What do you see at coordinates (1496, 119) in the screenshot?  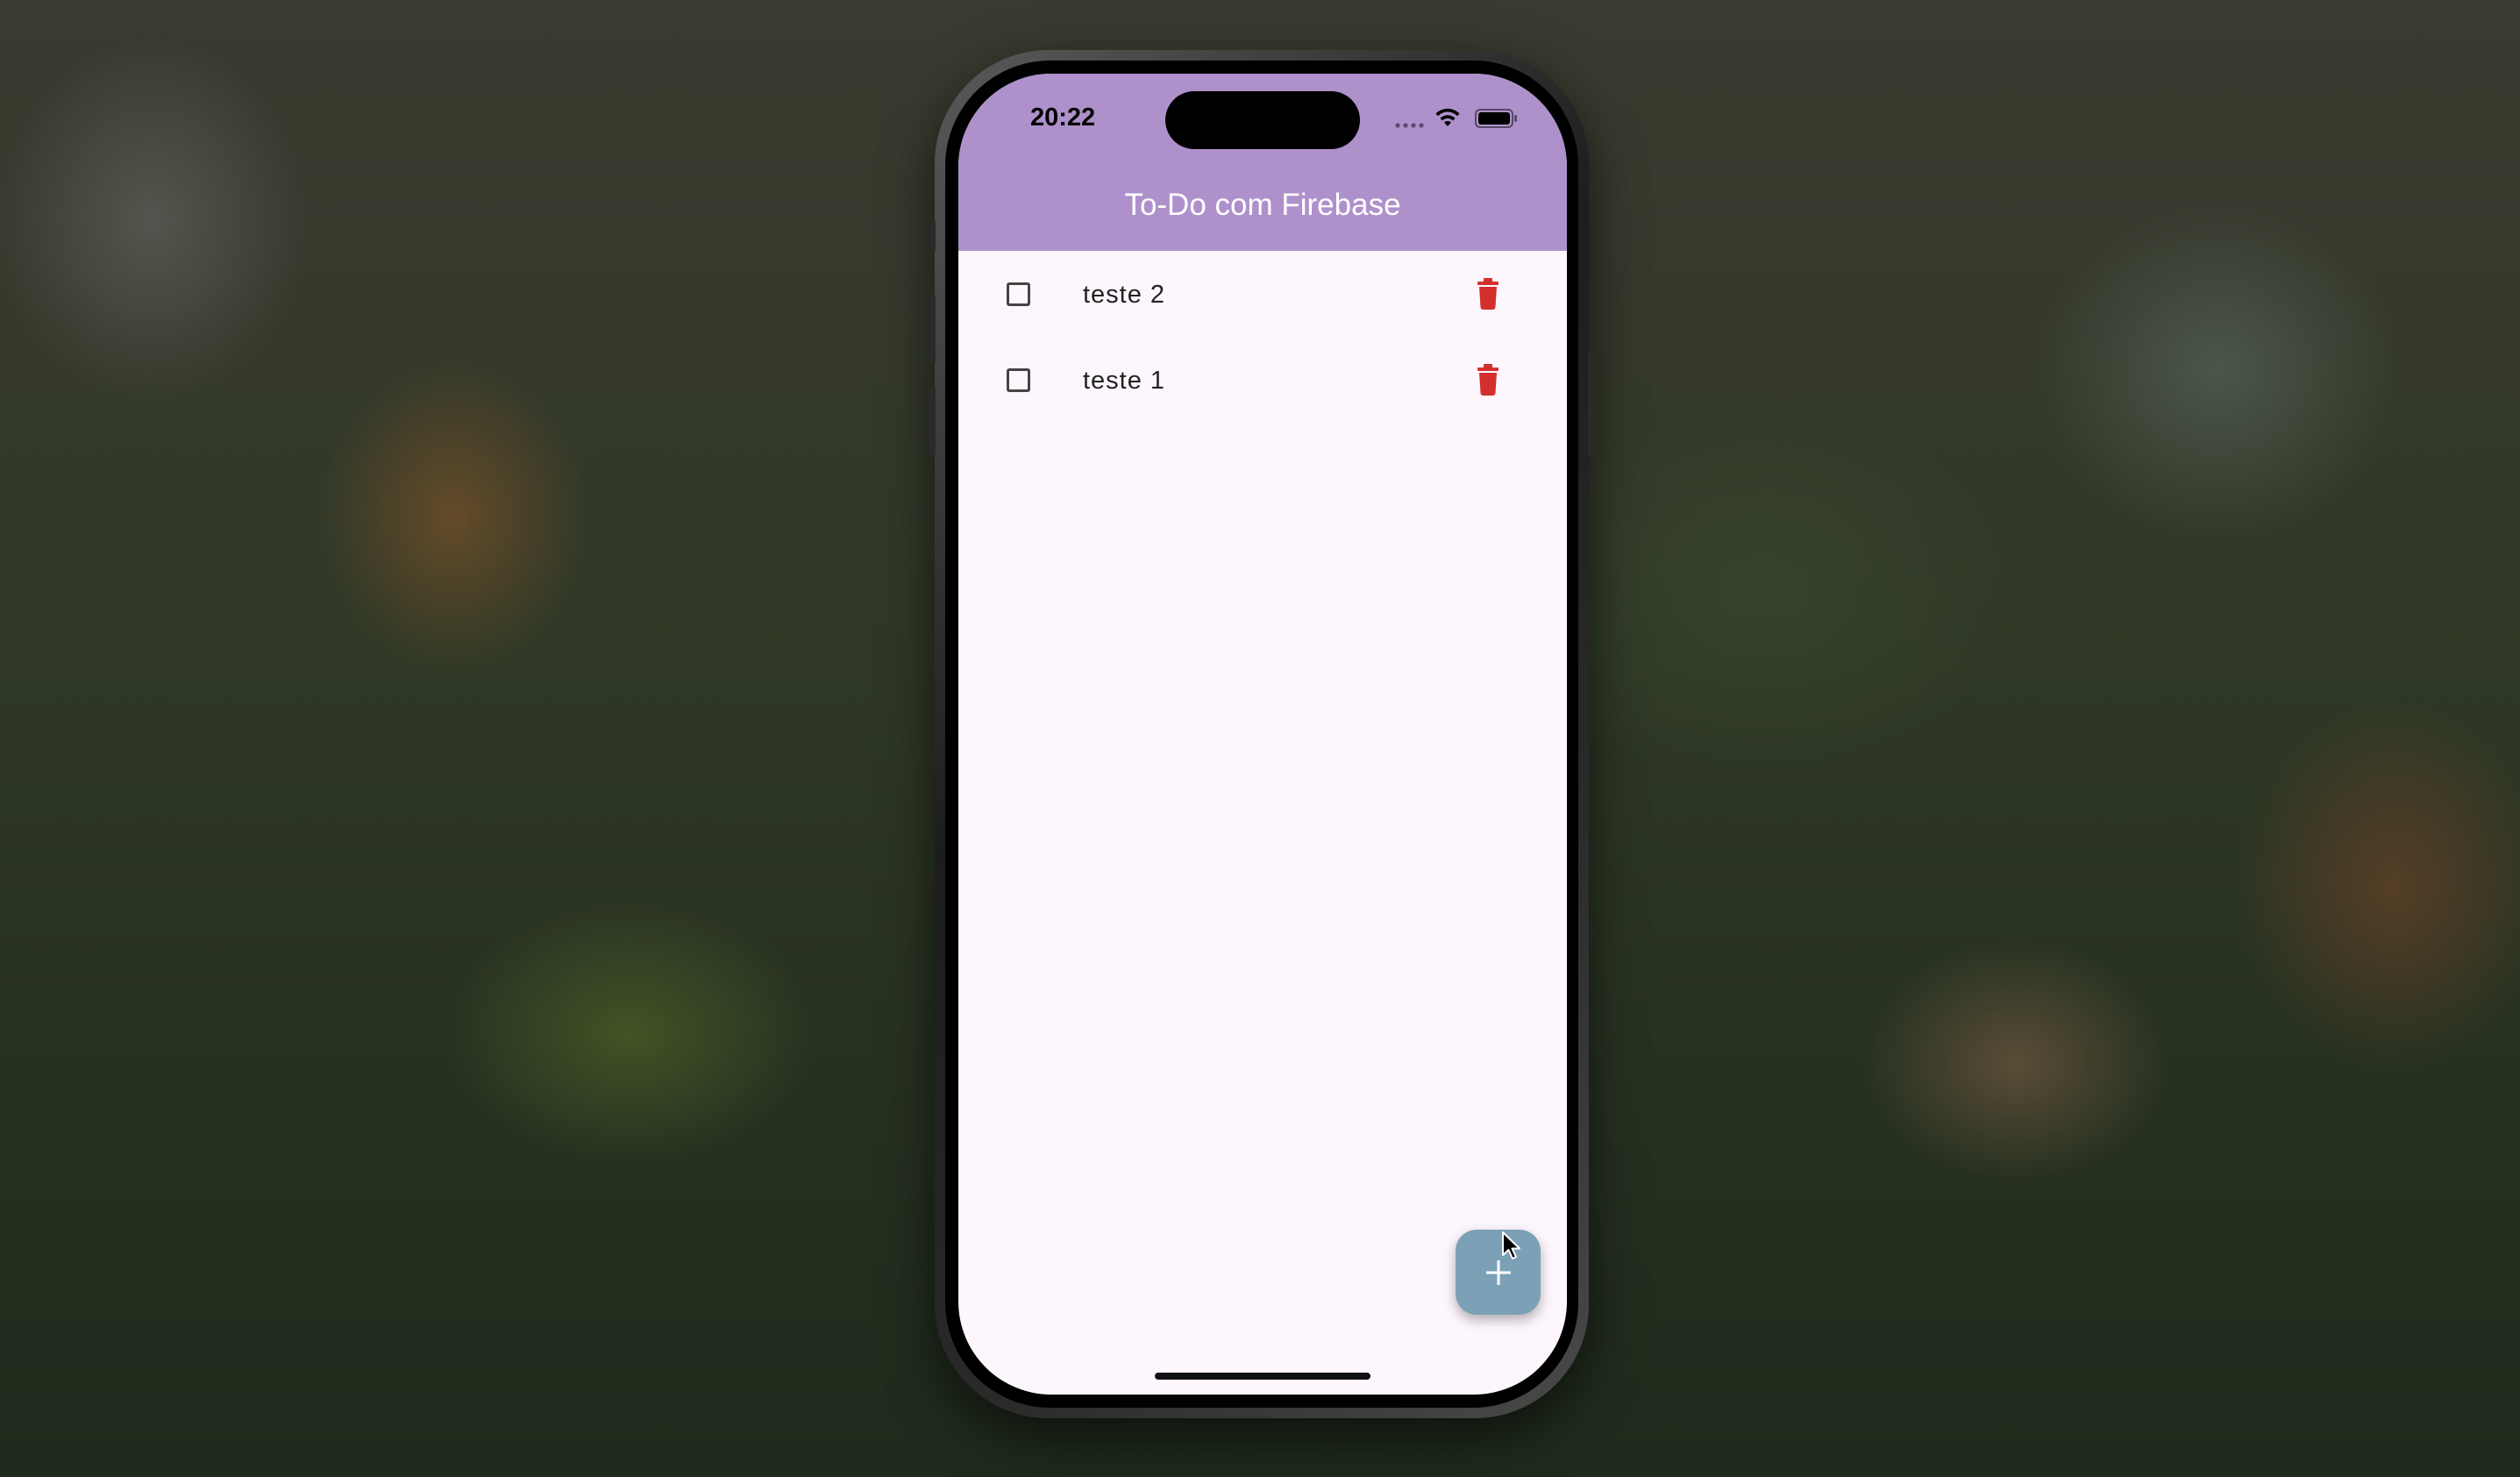 I see `battery-icon` at bounding box center [1496, 119].